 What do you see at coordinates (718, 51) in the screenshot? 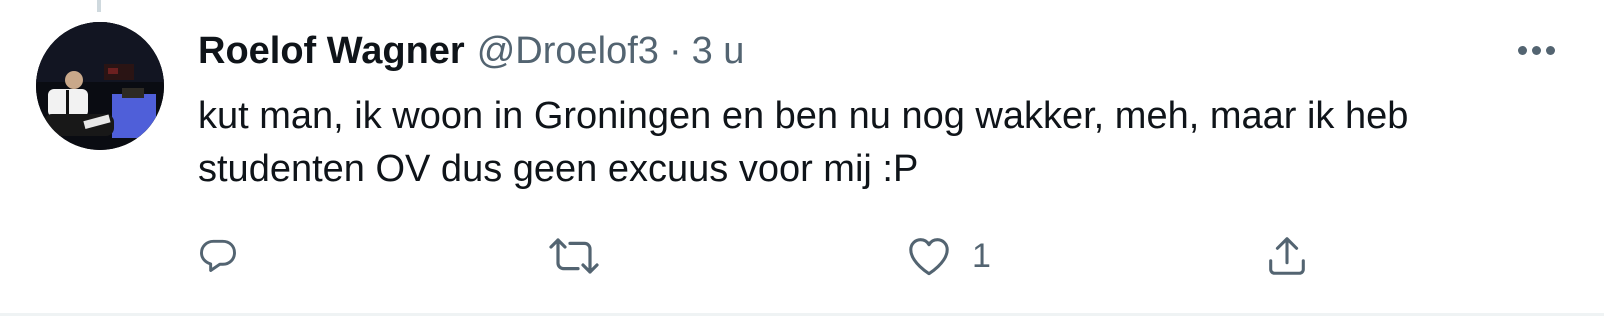
I see `tweet-timestamp: 3 u` at bounding box center [718, 51].